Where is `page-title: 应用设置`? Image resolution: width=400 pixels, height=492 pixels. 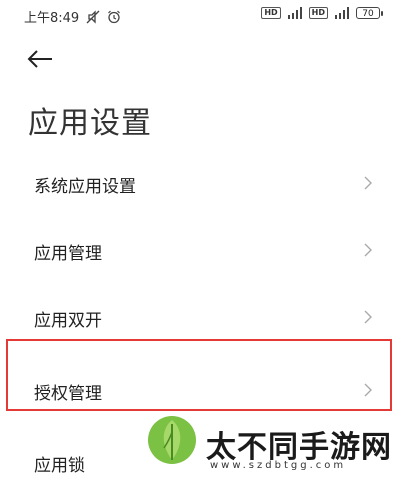 page-title: 应用设置 is located at coordinates (90, 123).